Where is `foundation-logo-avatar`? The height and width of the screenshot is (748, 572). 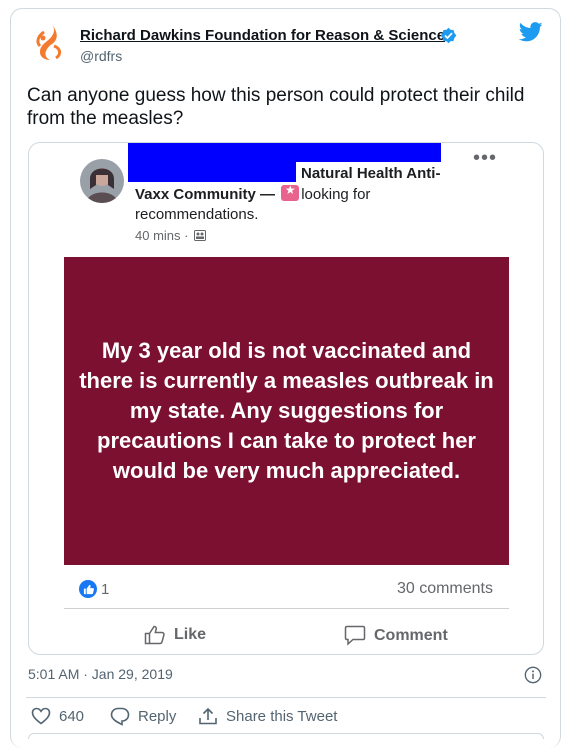 foundation-logo-avatar is located at coordinates (49, 39).